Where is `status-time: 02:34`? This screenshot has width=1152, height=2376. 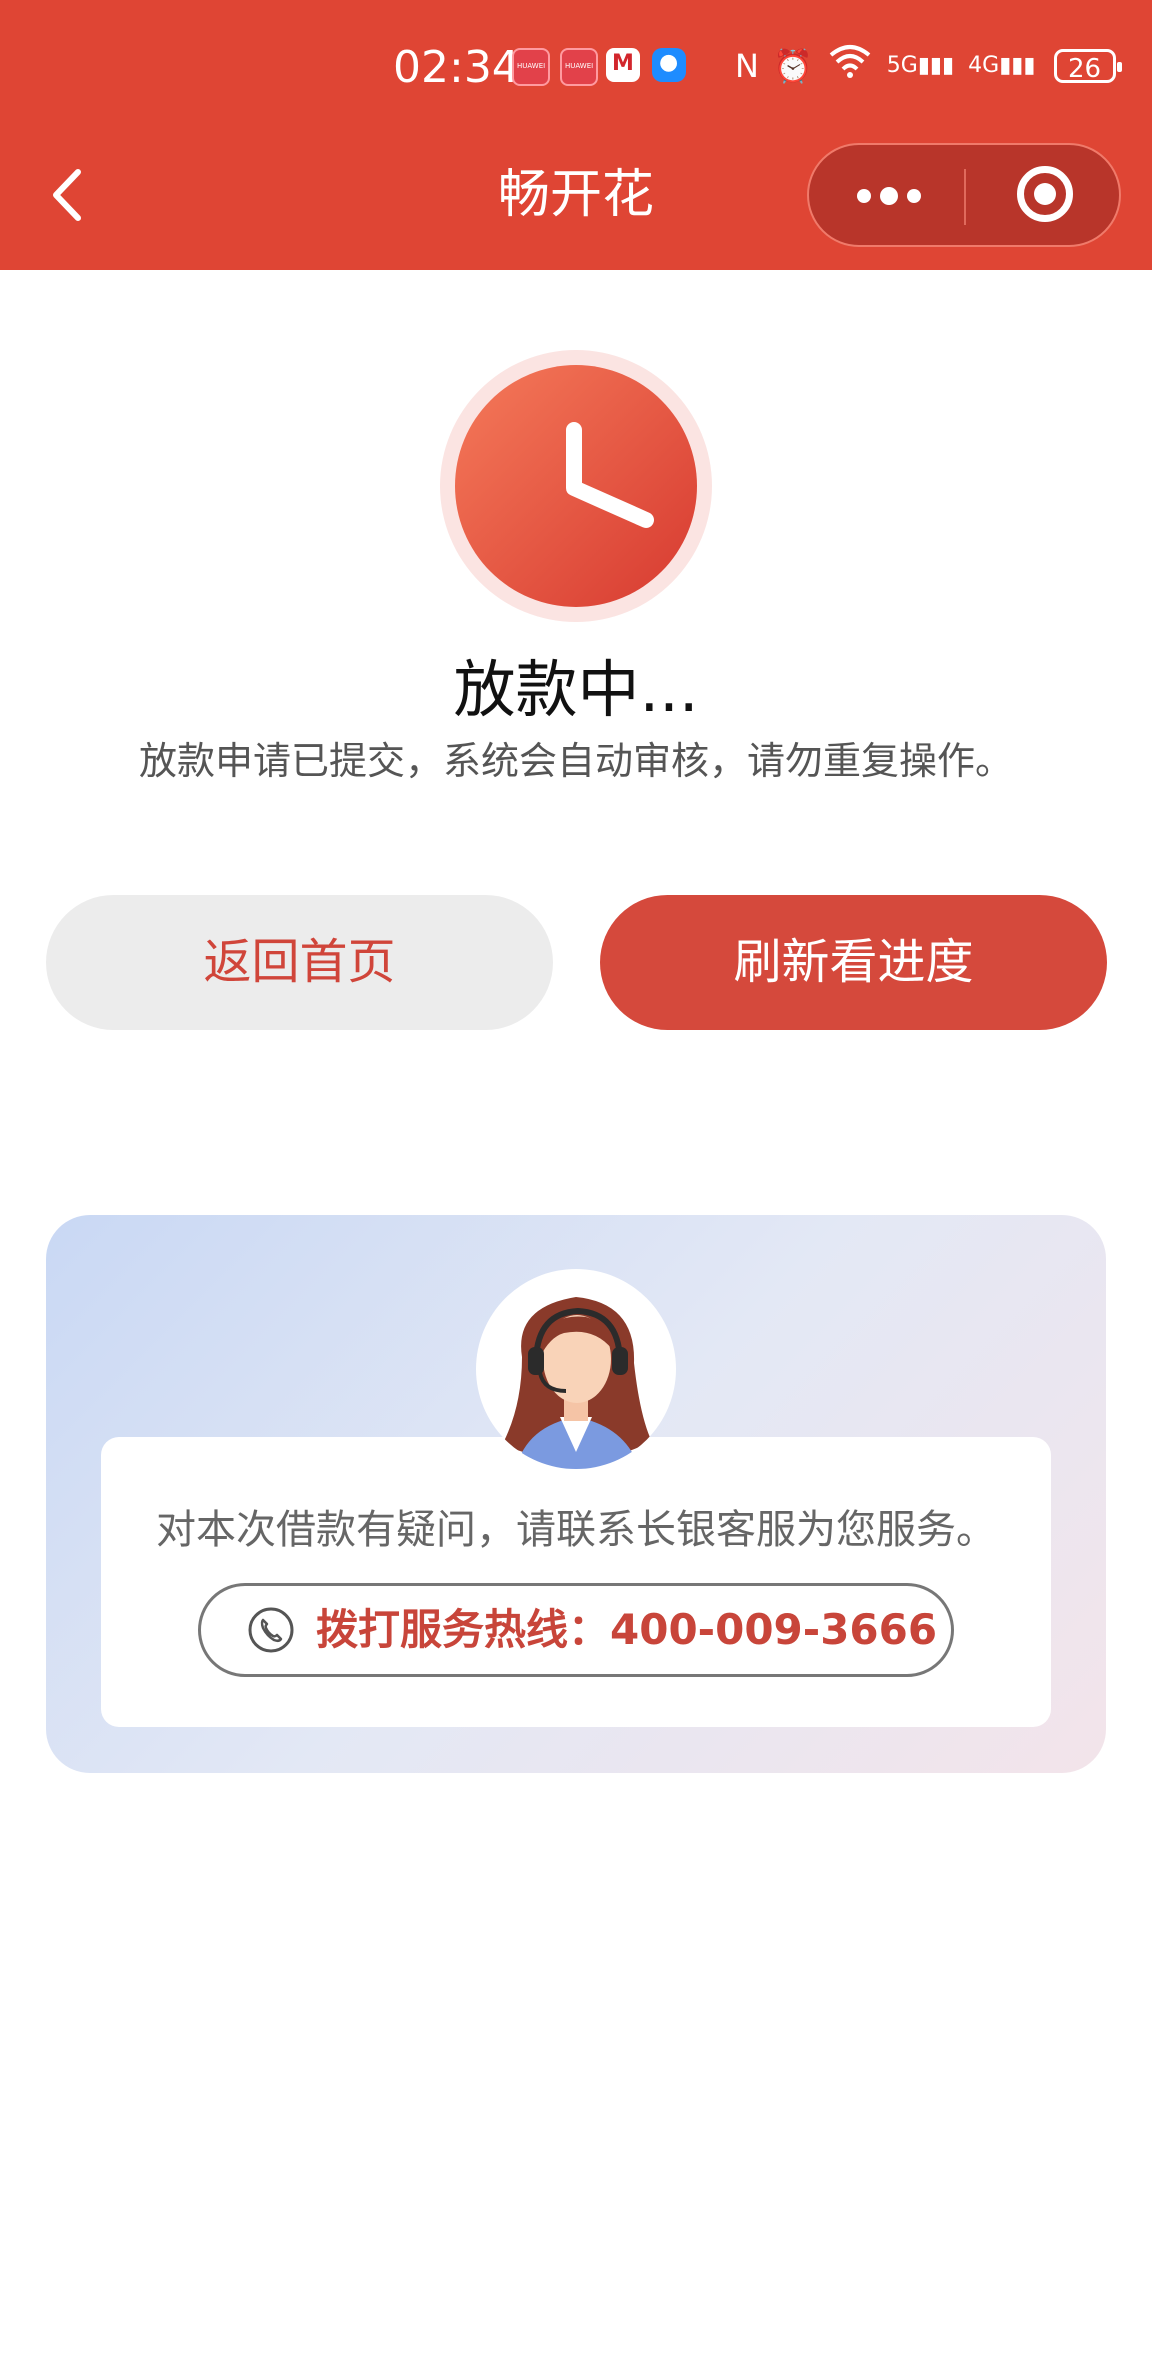 status-time: 02:34 is located at coordinates (456, 67).